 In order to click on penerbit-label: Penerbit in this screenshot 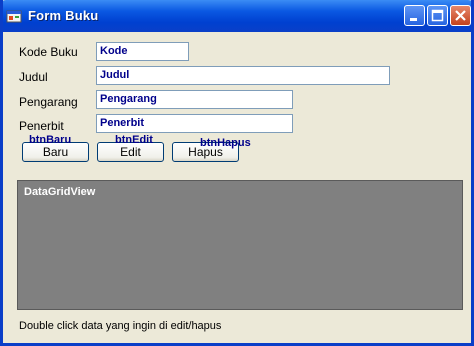, I will do `click(41, 126)`.